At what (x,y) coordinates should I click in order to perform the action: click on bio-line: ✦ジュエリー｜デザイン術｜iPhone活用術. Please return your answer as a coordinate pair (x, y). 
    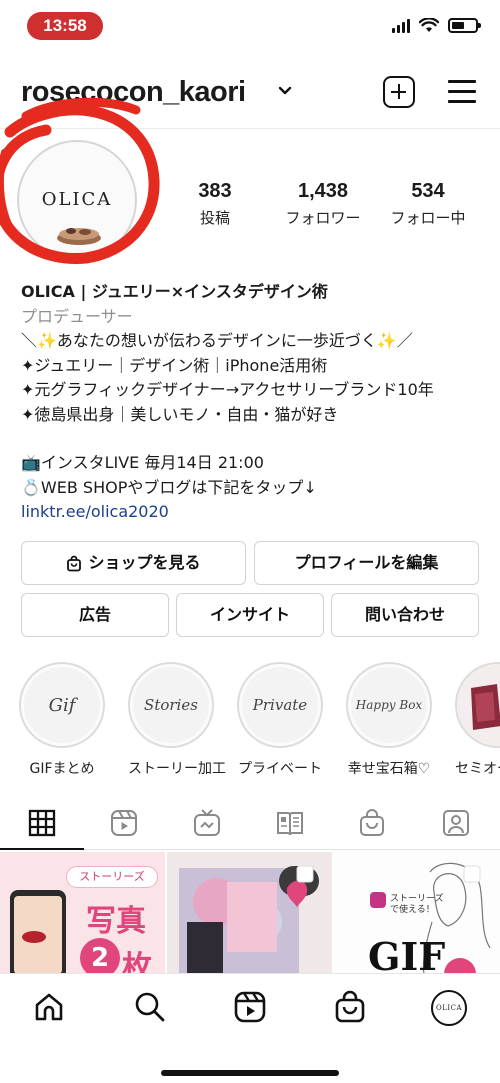
    Looking at the image, I should click on (174, 365).